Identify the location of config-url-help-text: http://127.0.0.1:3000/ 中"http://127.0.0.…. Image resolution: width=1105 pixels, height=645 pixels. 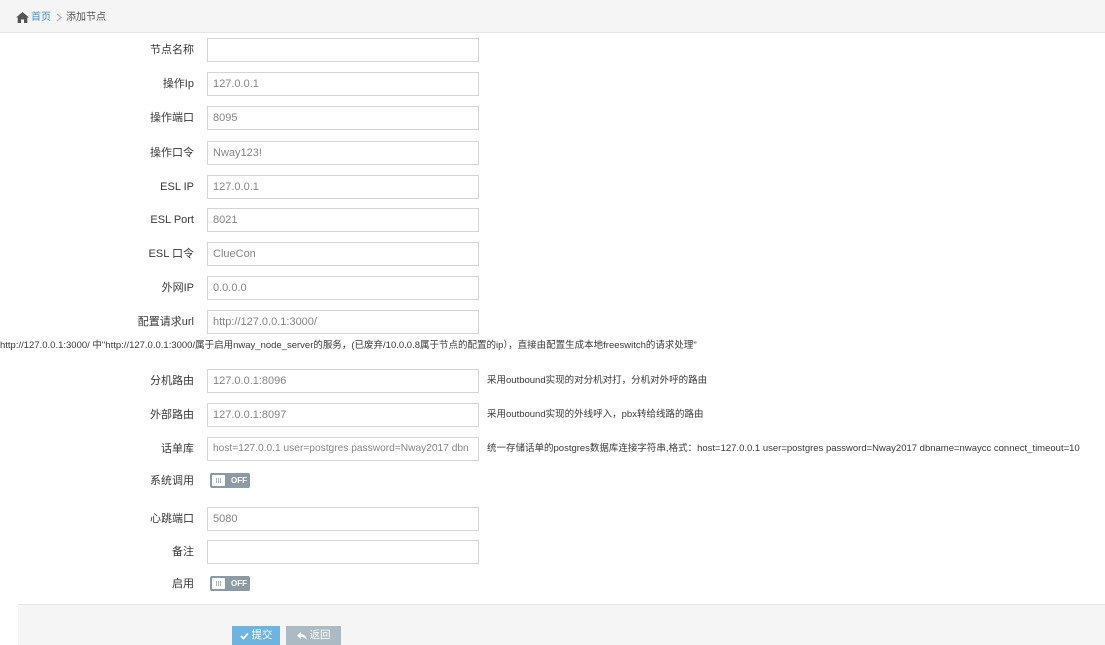
(348, 345).